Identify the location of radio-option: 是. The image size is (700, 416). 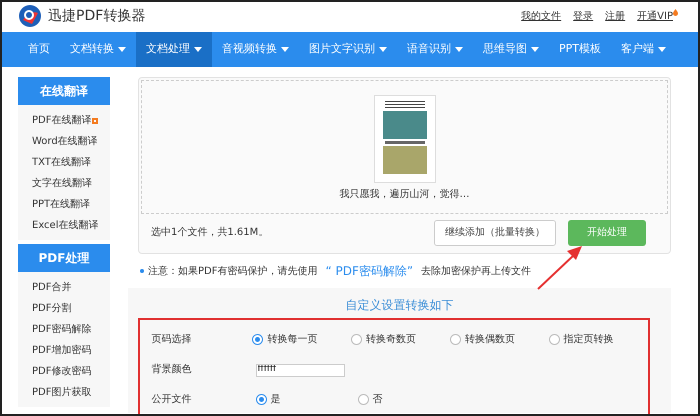
(307, 399).